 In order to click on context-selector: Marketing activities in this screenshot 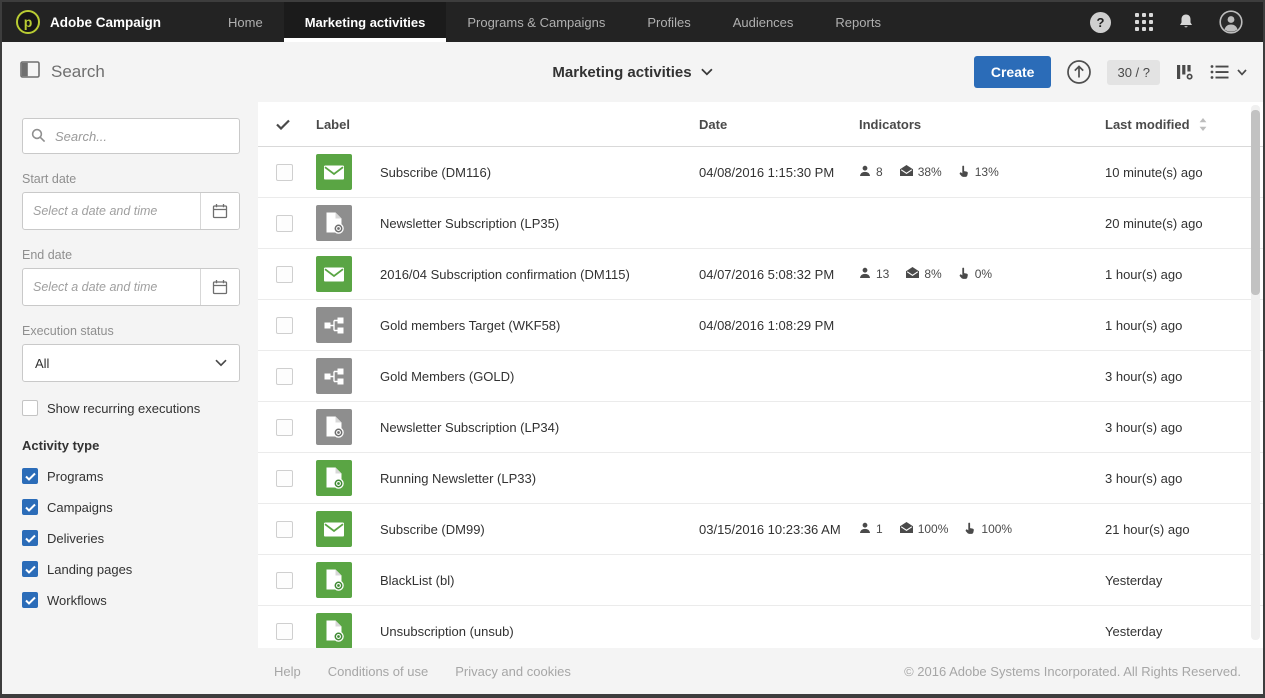, I will do `click(632, 72)`.